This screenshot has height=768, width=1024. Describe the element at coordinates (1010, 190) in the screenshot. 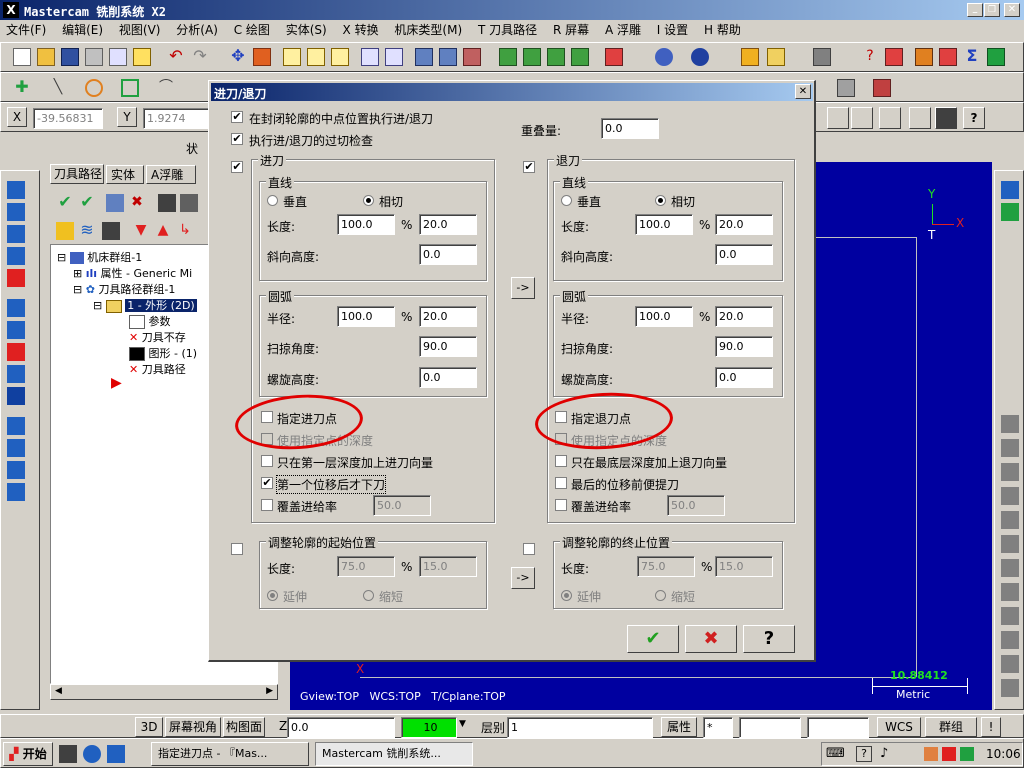

I see `right-tool-1-icon` at that location.